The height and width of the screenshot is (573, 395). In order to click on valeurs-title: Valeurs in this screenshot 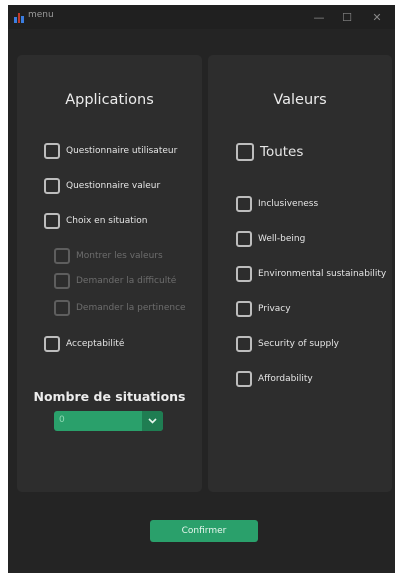, I will do `click(300, 100)`.